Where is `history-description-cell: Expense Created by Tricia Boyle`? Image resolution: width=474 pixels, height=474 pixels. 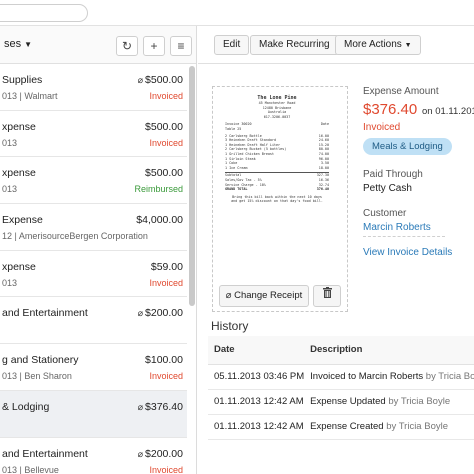
history-description-cell: Expense Created by Tricia Boyle is located at coordinates (389, 427).